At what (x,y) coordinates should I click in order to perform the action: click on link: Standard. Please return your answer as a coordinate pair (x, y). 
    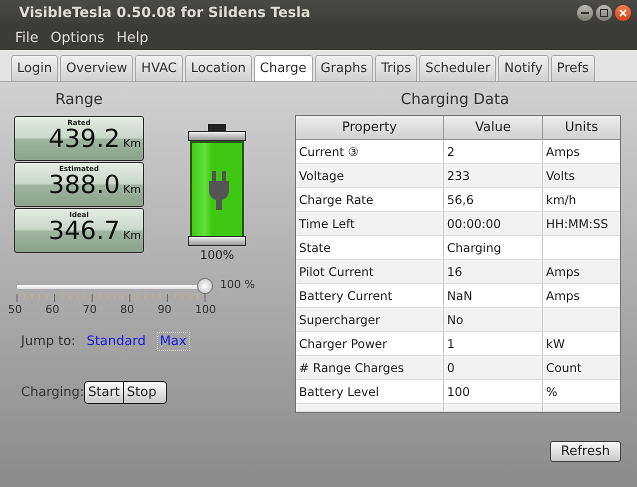
    Looking at the image, I should click on (116, 341).